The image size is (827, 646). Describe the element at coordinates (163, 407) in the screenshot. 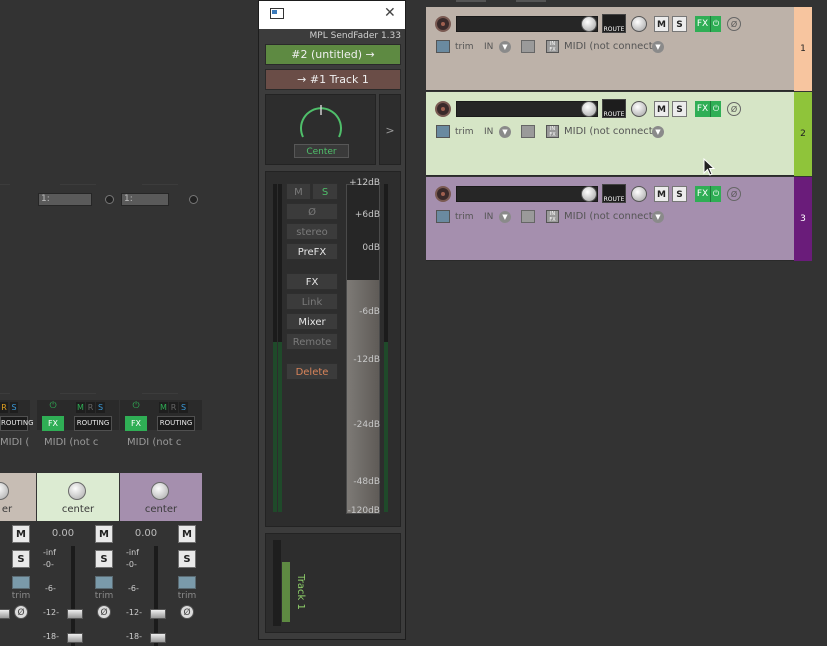

I see `monitor-label: M` at that location.